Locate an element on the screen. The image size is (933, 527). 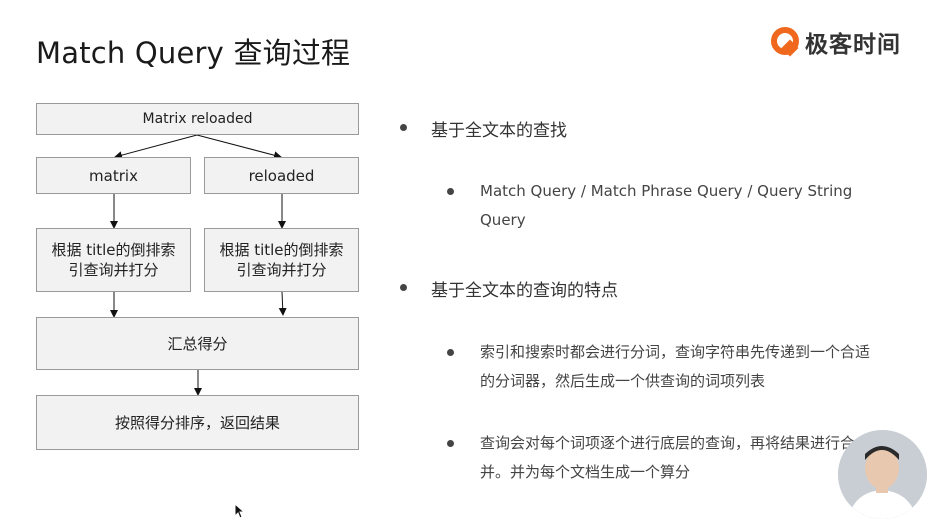
presenter-video is located at coordinates (882, 474).